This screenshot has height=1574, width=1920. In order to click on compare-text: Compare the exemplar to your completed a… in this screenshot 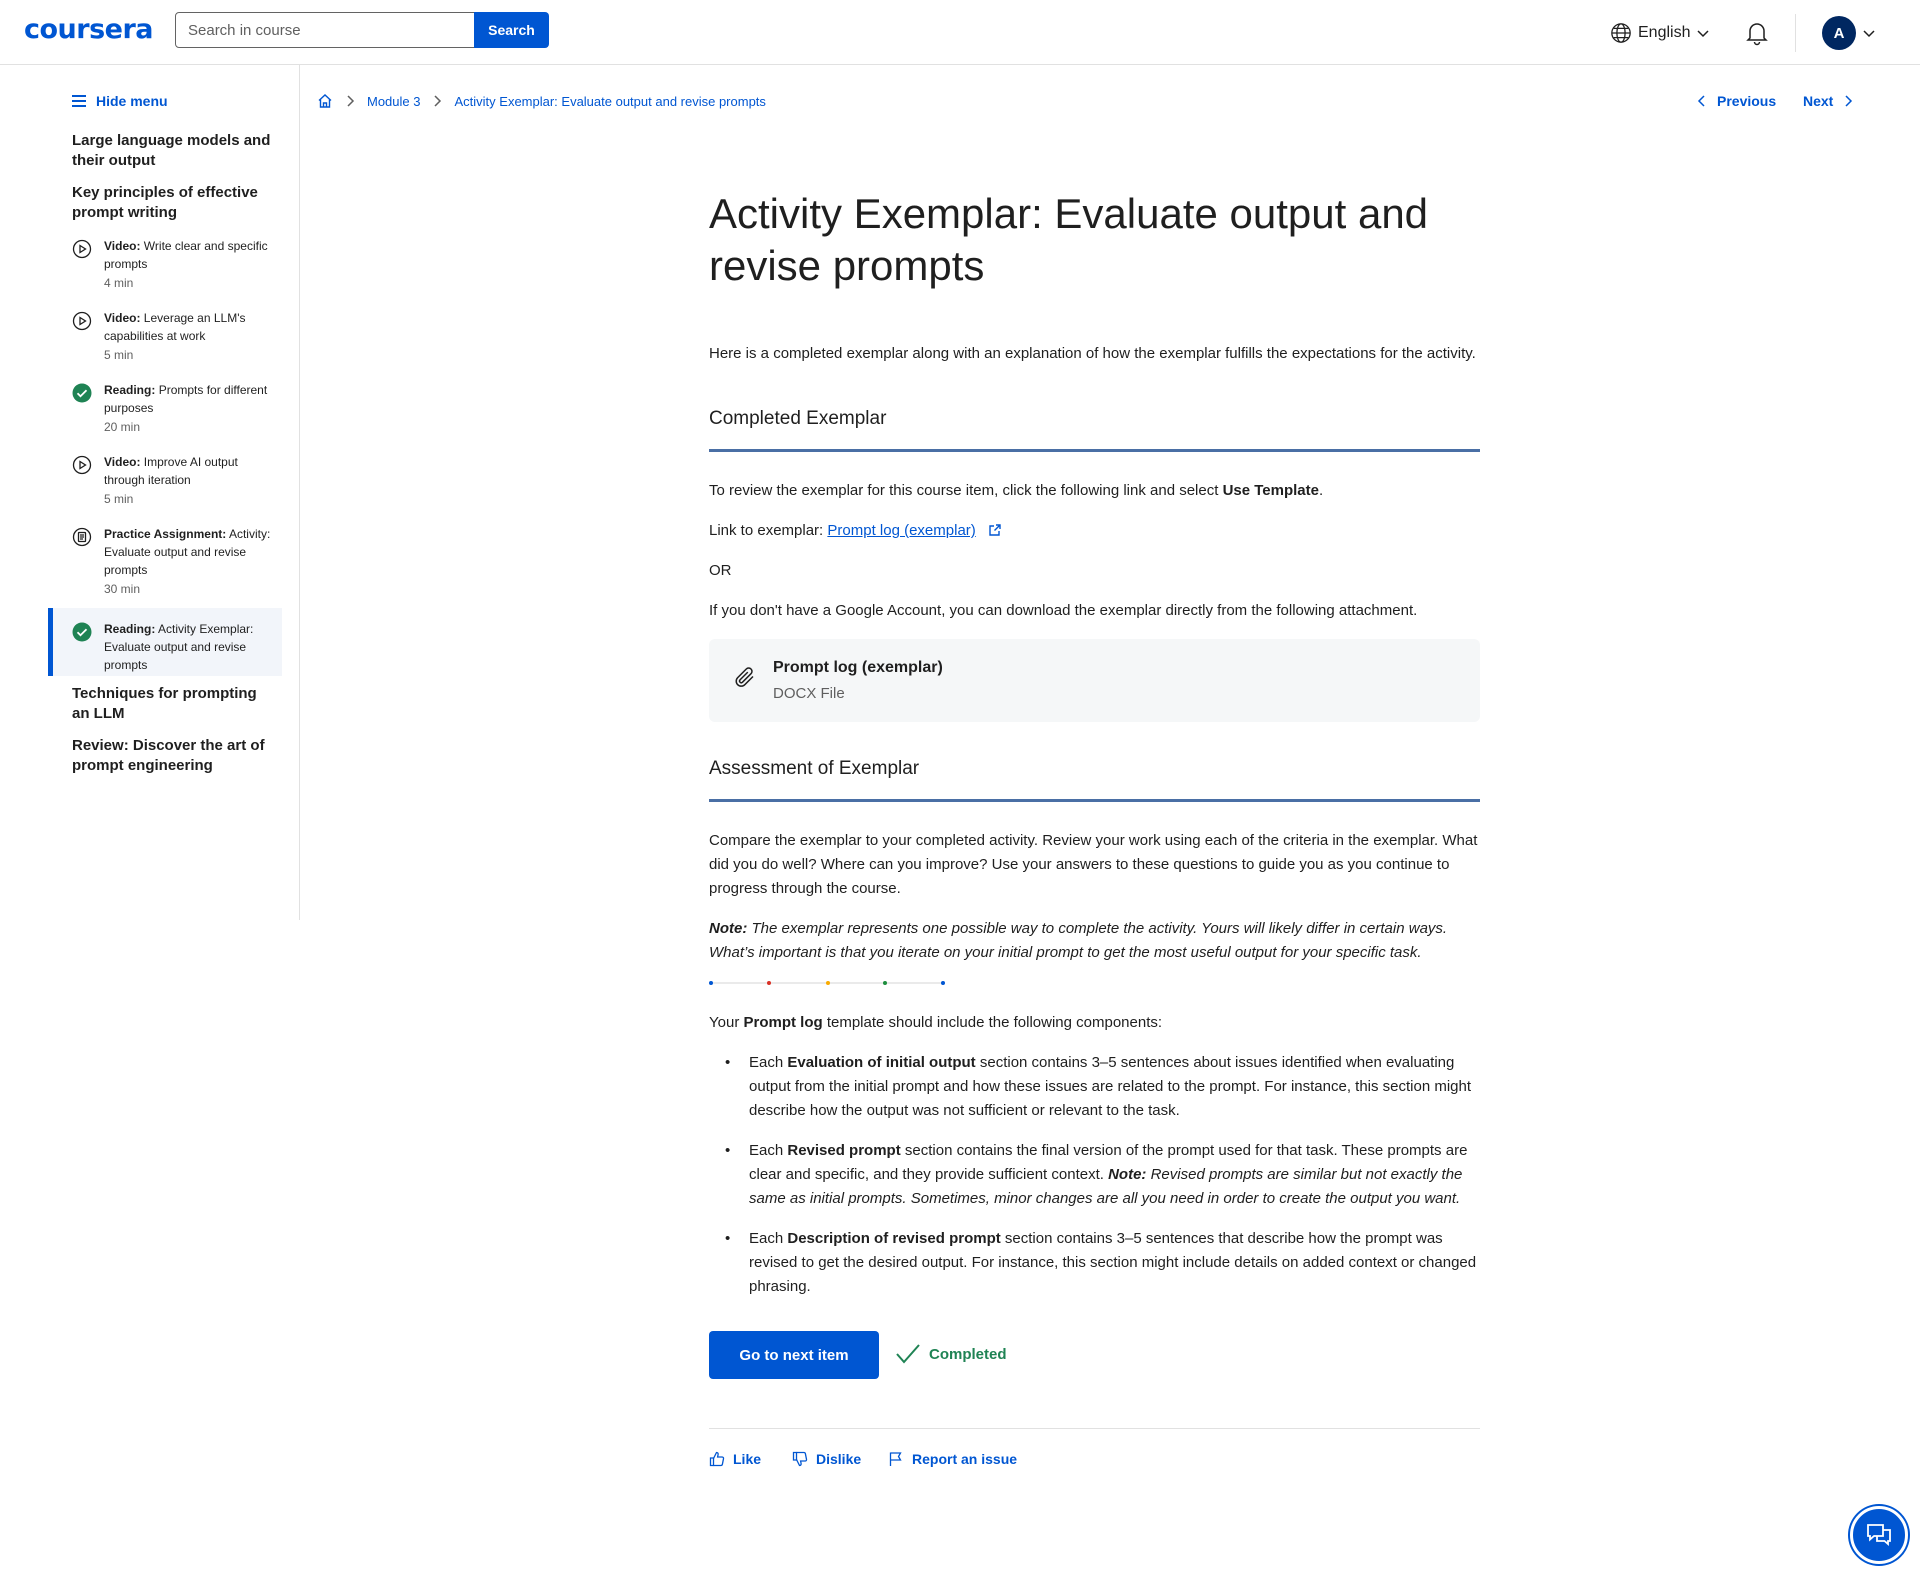, I will do `click(1093, 864)`.